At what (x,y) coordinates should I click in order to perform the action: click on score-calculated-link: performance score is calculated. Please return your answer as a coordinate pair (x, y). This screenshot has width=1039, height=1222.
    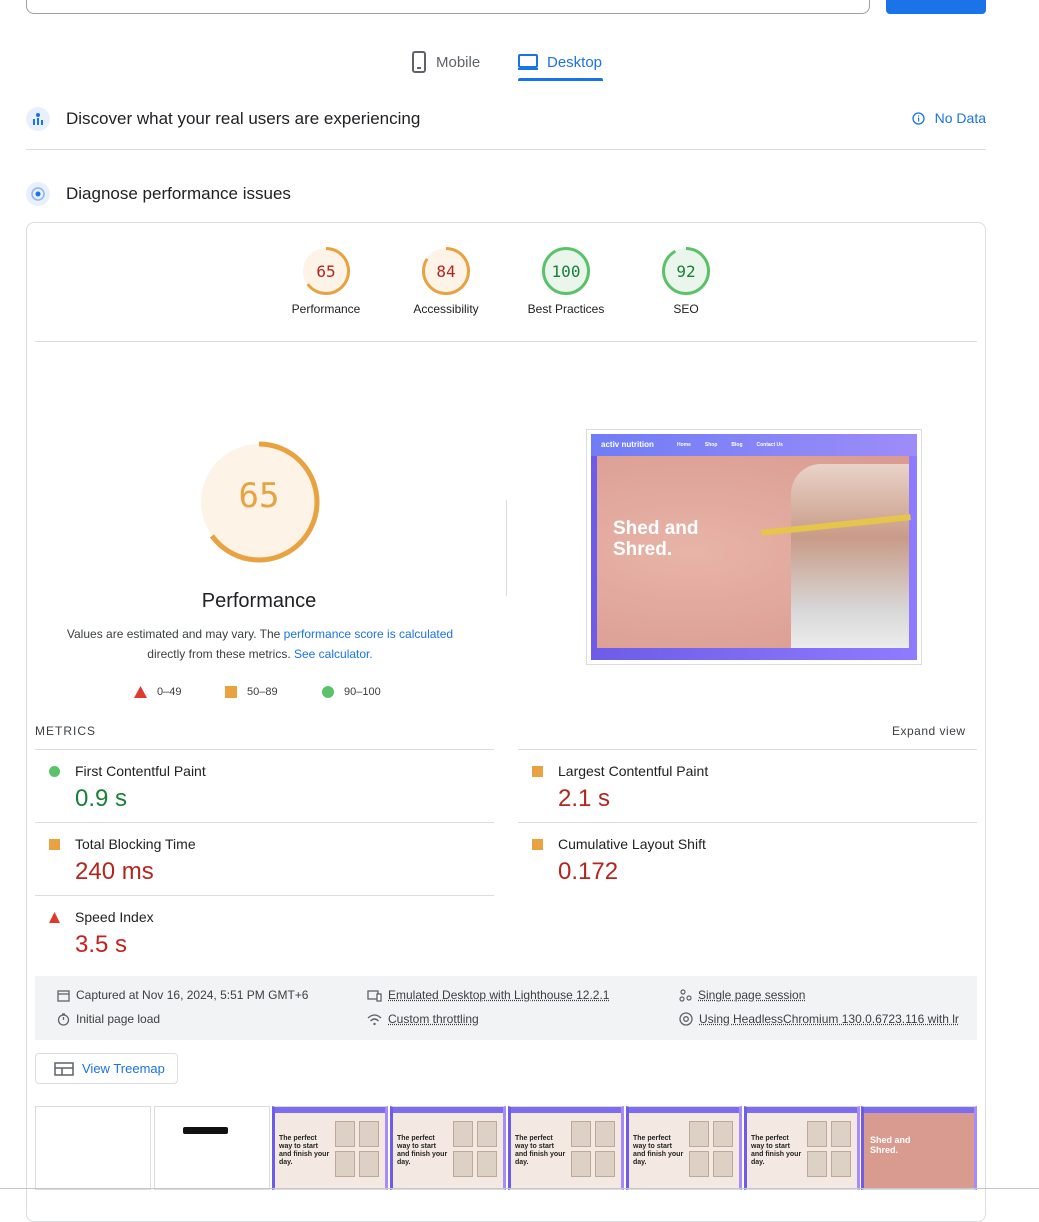
    Looking at the image, I should click on (368, 634).